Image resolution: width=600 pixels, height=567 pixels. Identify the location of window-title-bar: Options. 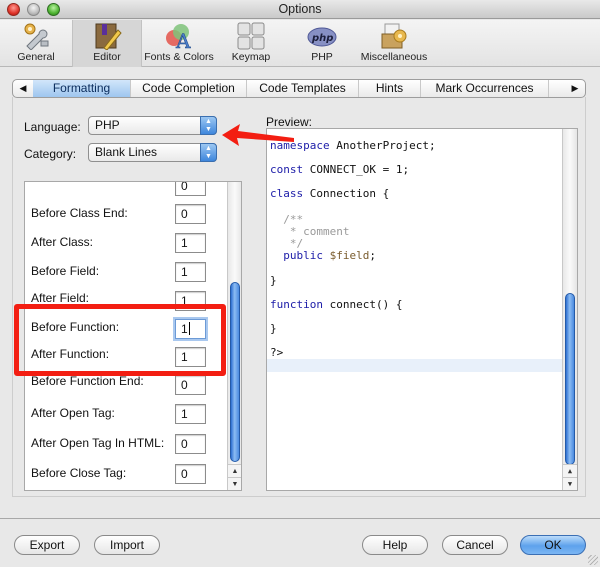
(300, 9).